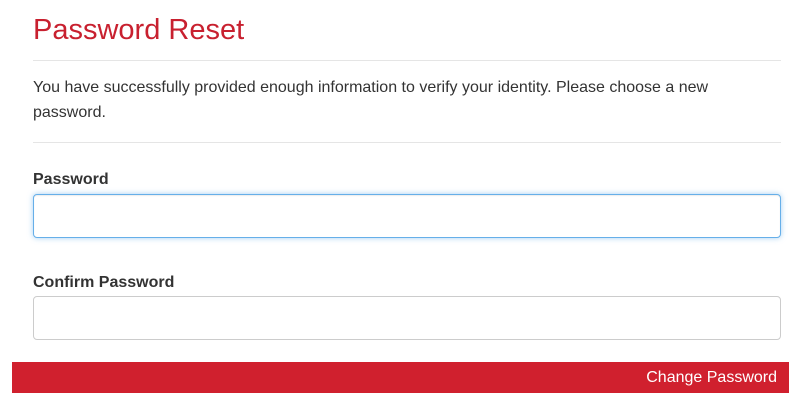  I want to click on confirm-password-label: Confirm Password, so click(104, 282).